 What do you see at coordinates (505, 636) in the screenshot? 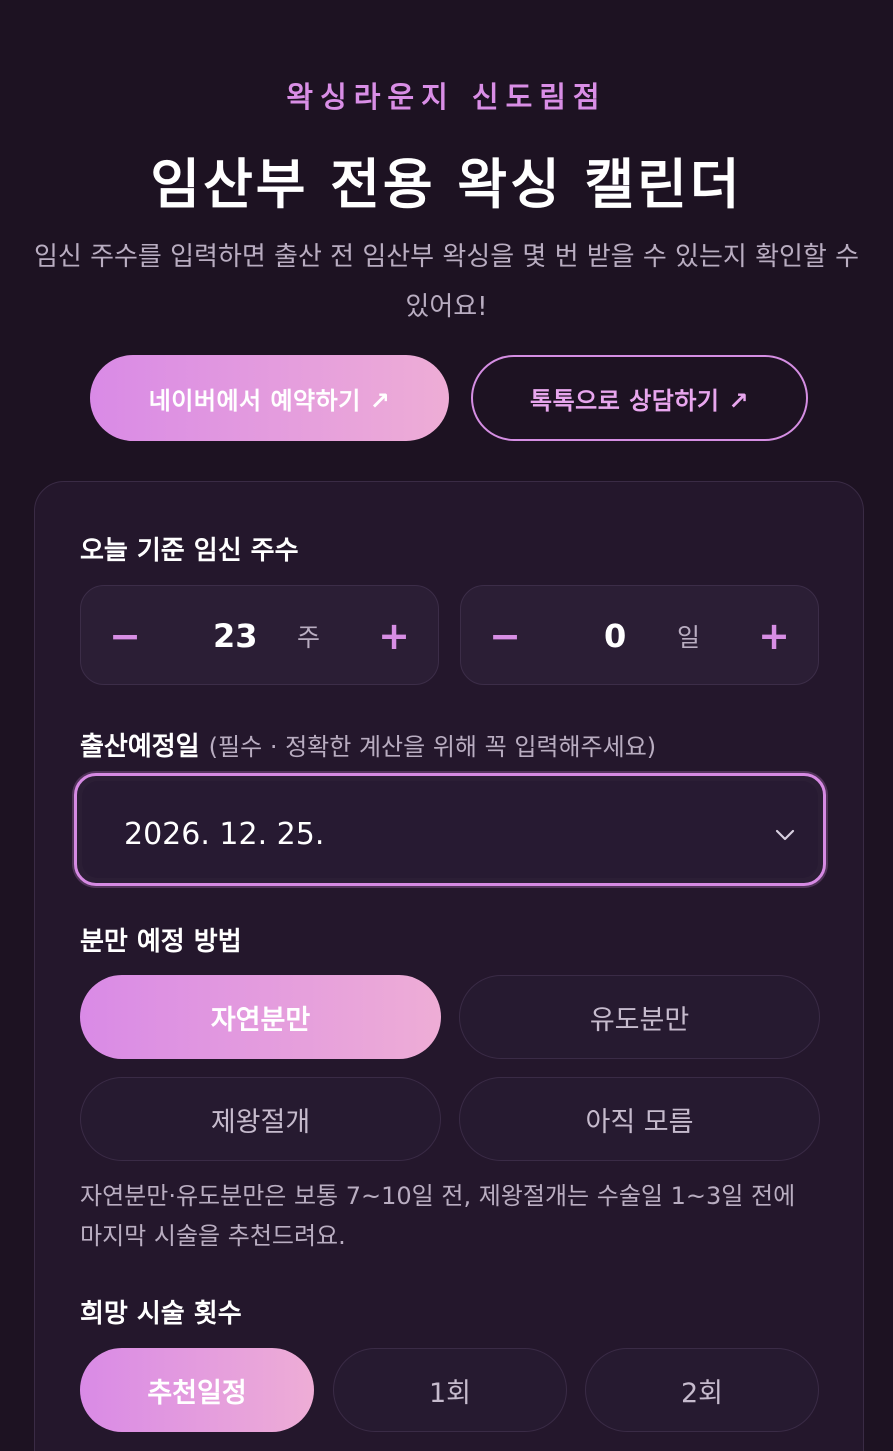
I see `days-decrement-button: −` at bounding box center [505, 636].